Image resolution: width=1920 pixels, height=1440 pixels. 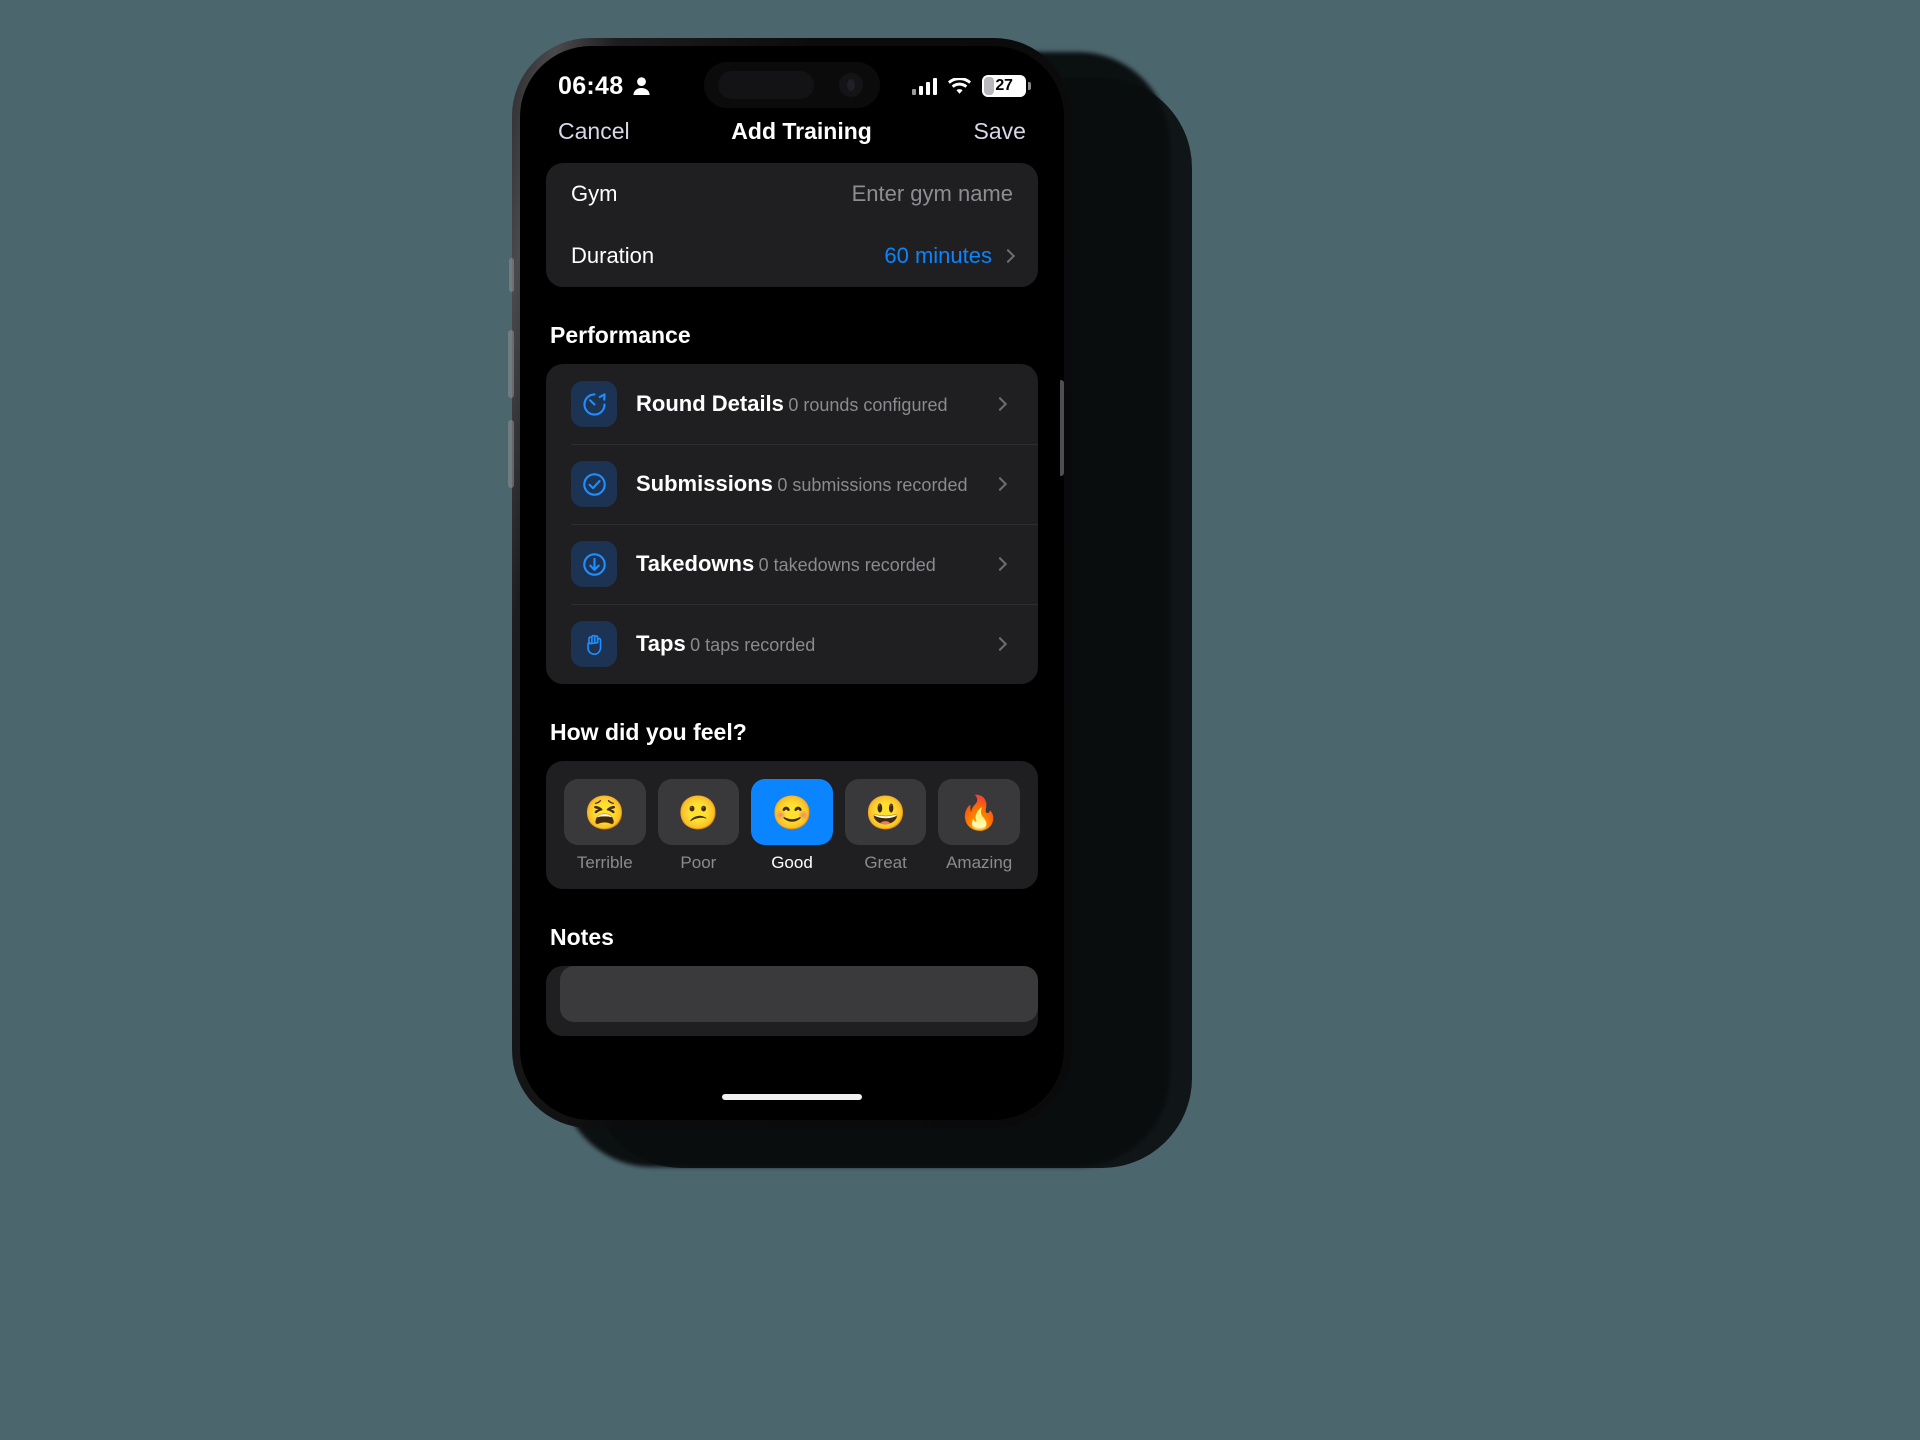 I want to click on performance-row-subtitle: 0 rounds configured, so click(x=868, y=405).